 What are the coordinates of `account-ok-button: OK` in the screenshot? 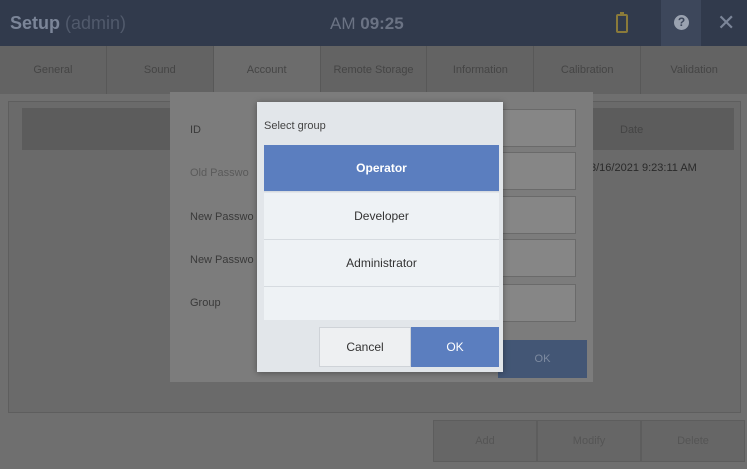 It's located at (542, 359).